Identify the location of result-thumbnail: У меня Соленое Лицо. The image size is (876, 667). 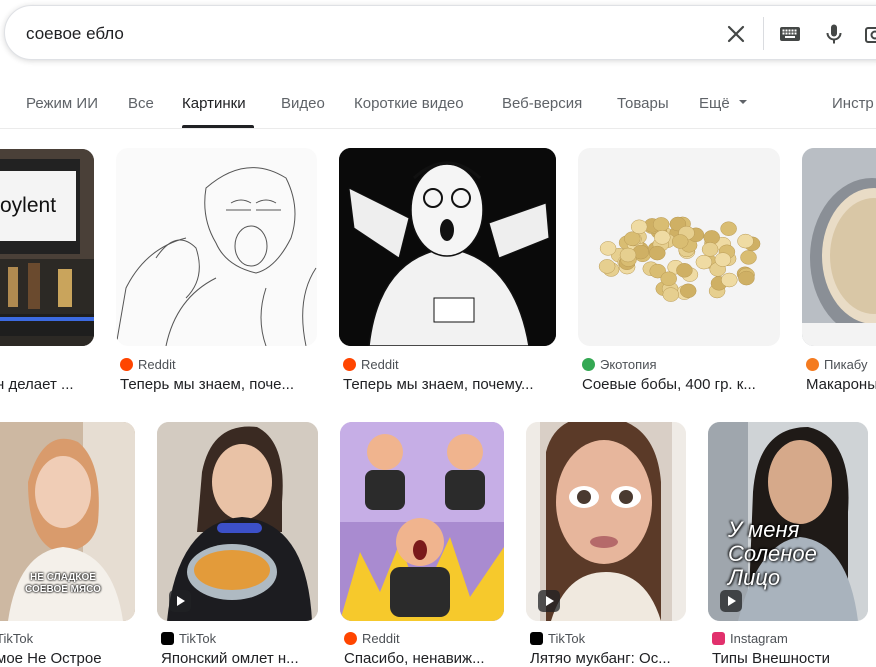
(788, 521).